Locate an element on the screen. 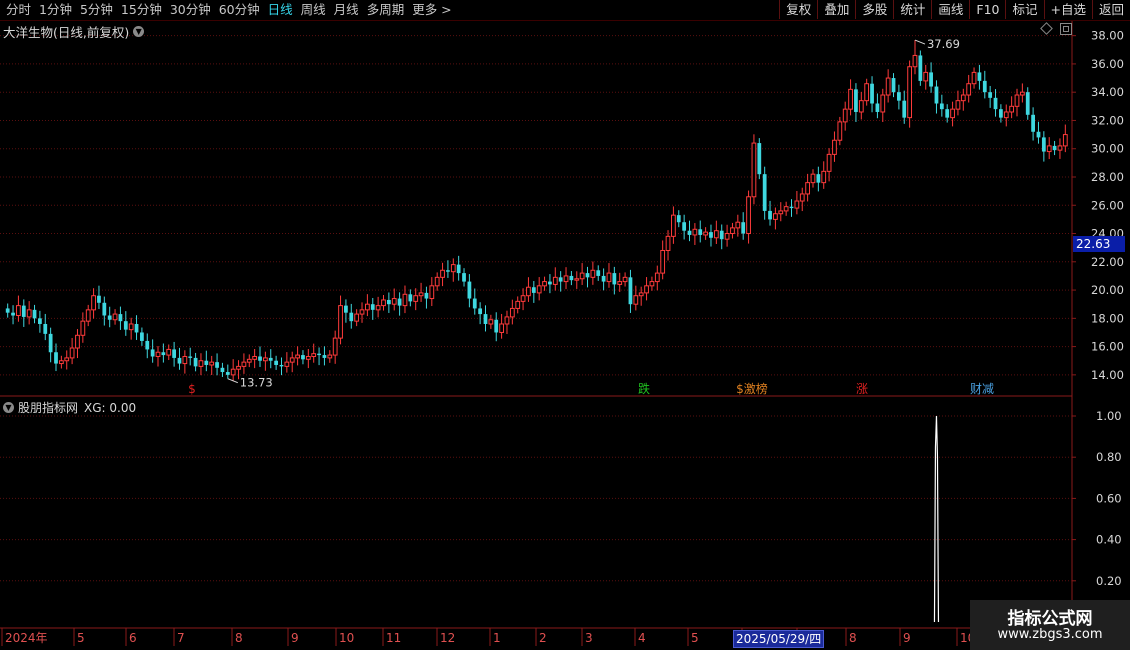  high-pointer is located at coordinates (920, 42).